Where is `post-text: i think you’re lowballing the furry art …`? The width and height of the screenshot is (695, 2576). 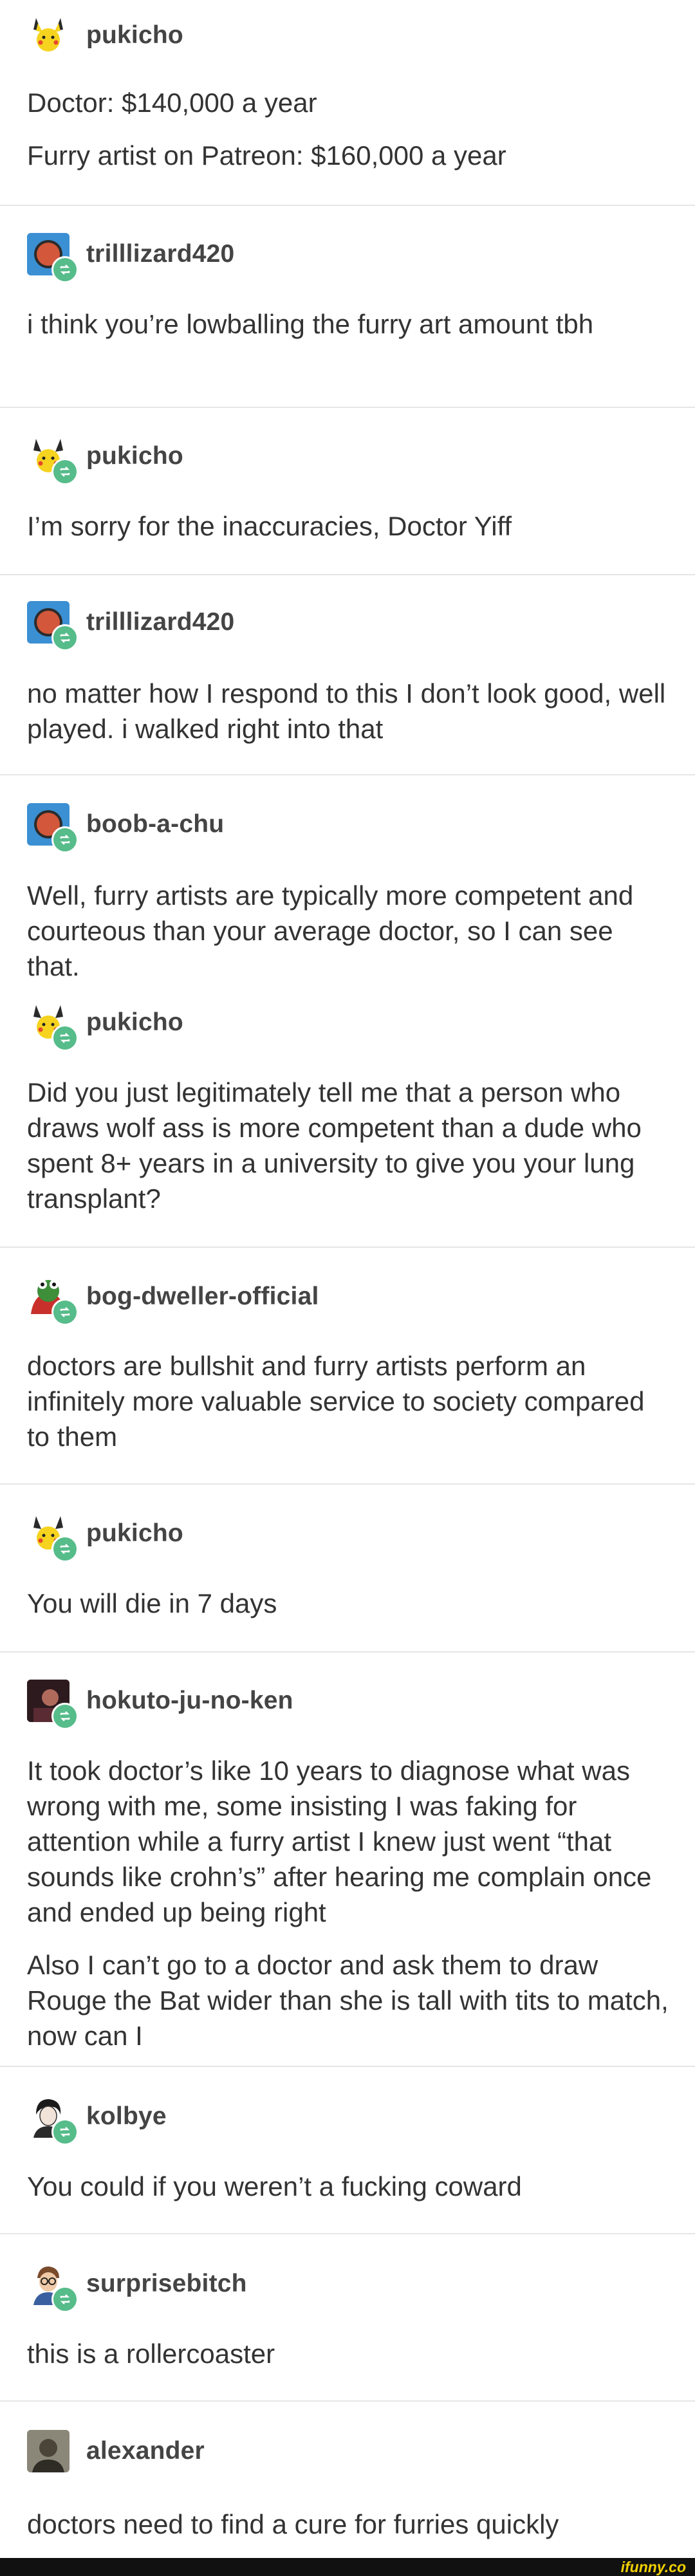
post-text: i think you’re lowballing the furry art … is located at coordinates (310, 324).